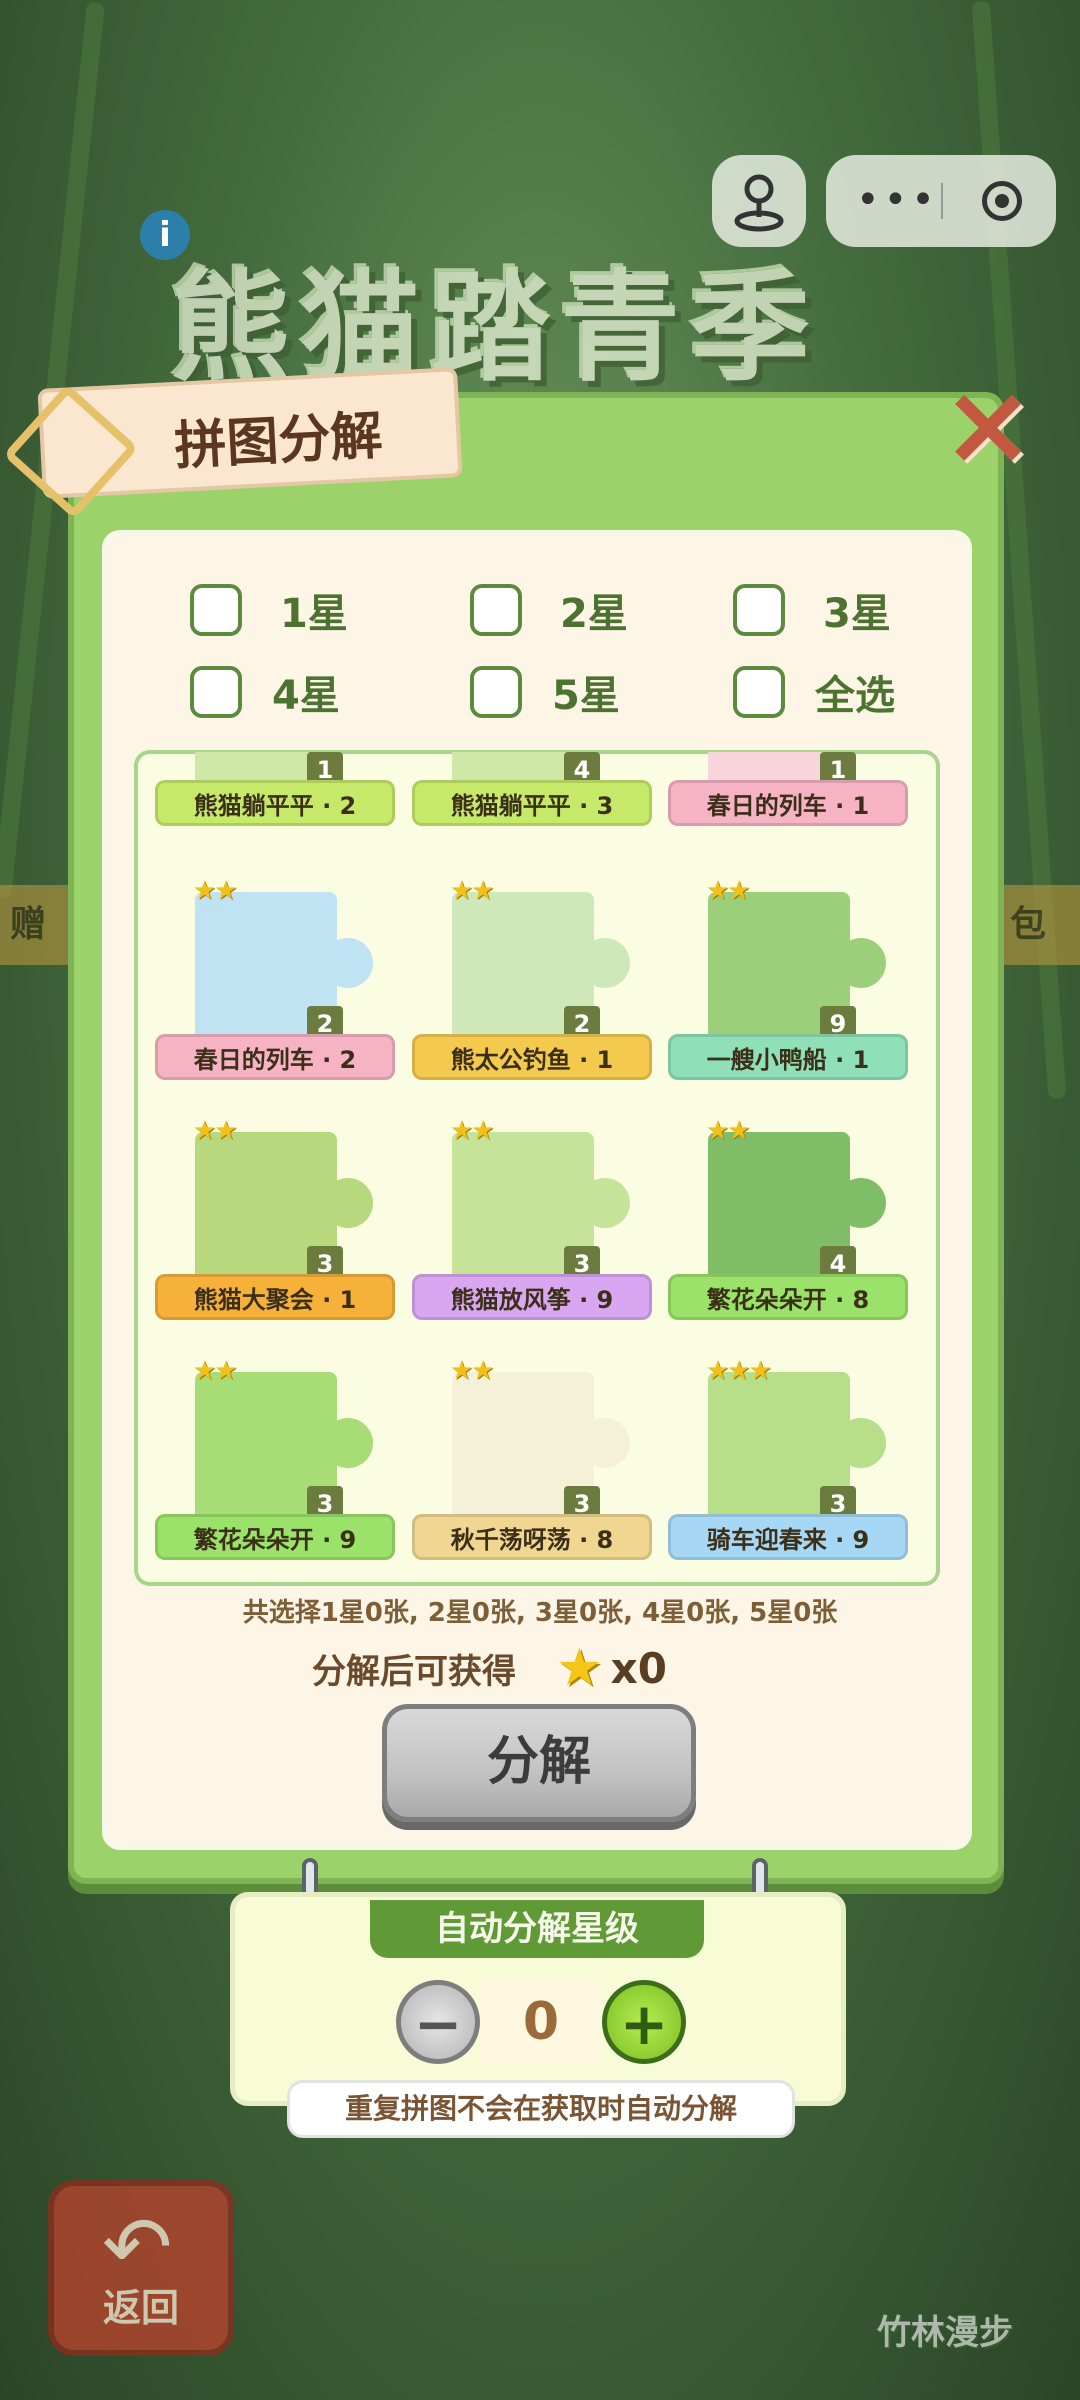 This screenshot has width=1080, height=2400. Describe the element at coordinates (541, 2109) in the screenshot. I see `auto-decompose-hint: 重复拼图不会在获取时自动分解` at that location.